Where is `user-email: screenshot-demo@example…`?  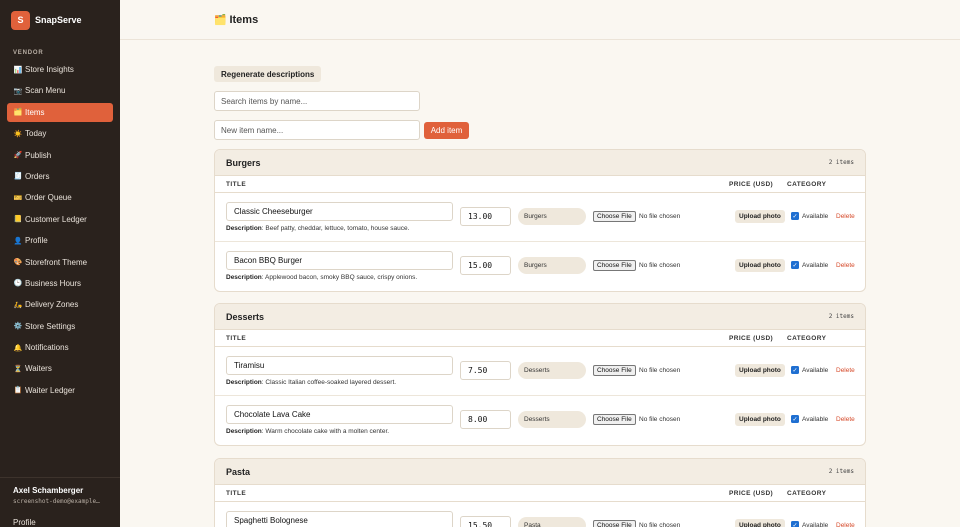
user-email: screenshot-demo@example… is located at coordinates (56, 501).